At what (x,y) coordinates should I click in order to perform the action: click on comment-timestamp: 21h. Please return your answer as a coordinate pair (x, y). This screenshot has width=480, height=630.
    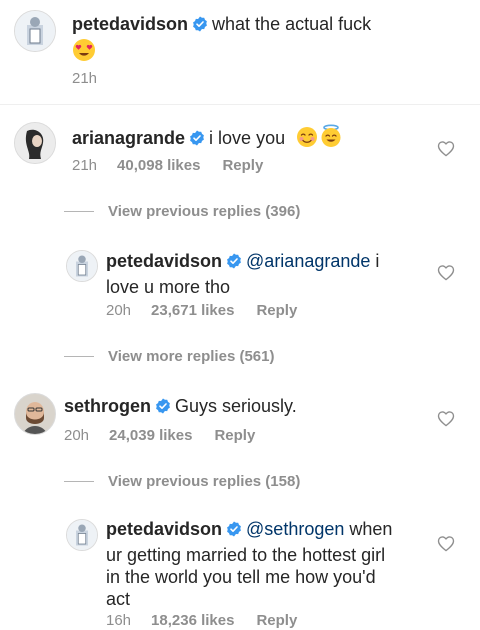
    Looking at the image, I should click on (85, 165).